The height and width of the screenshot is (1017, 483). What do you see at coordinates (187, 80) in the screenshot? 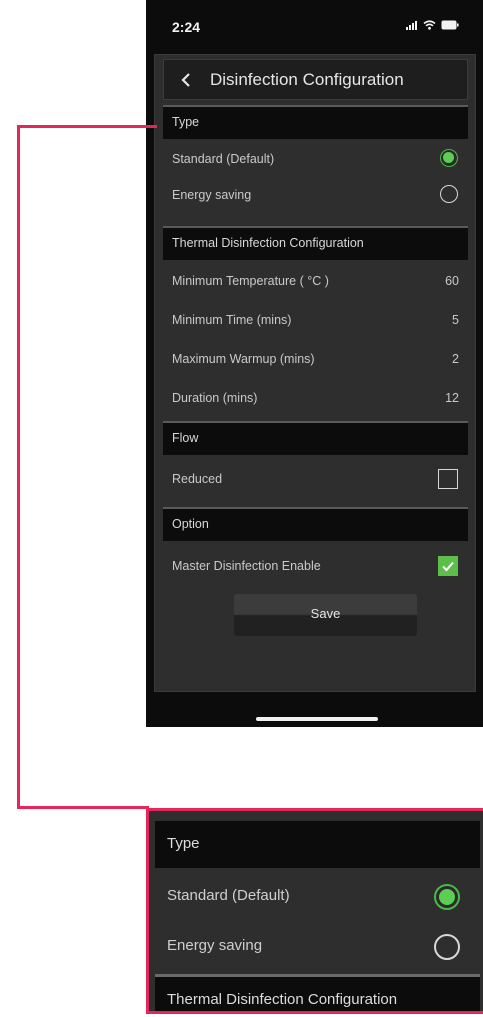
I see `back-chevron-icon` at bounding box center [187, 80].